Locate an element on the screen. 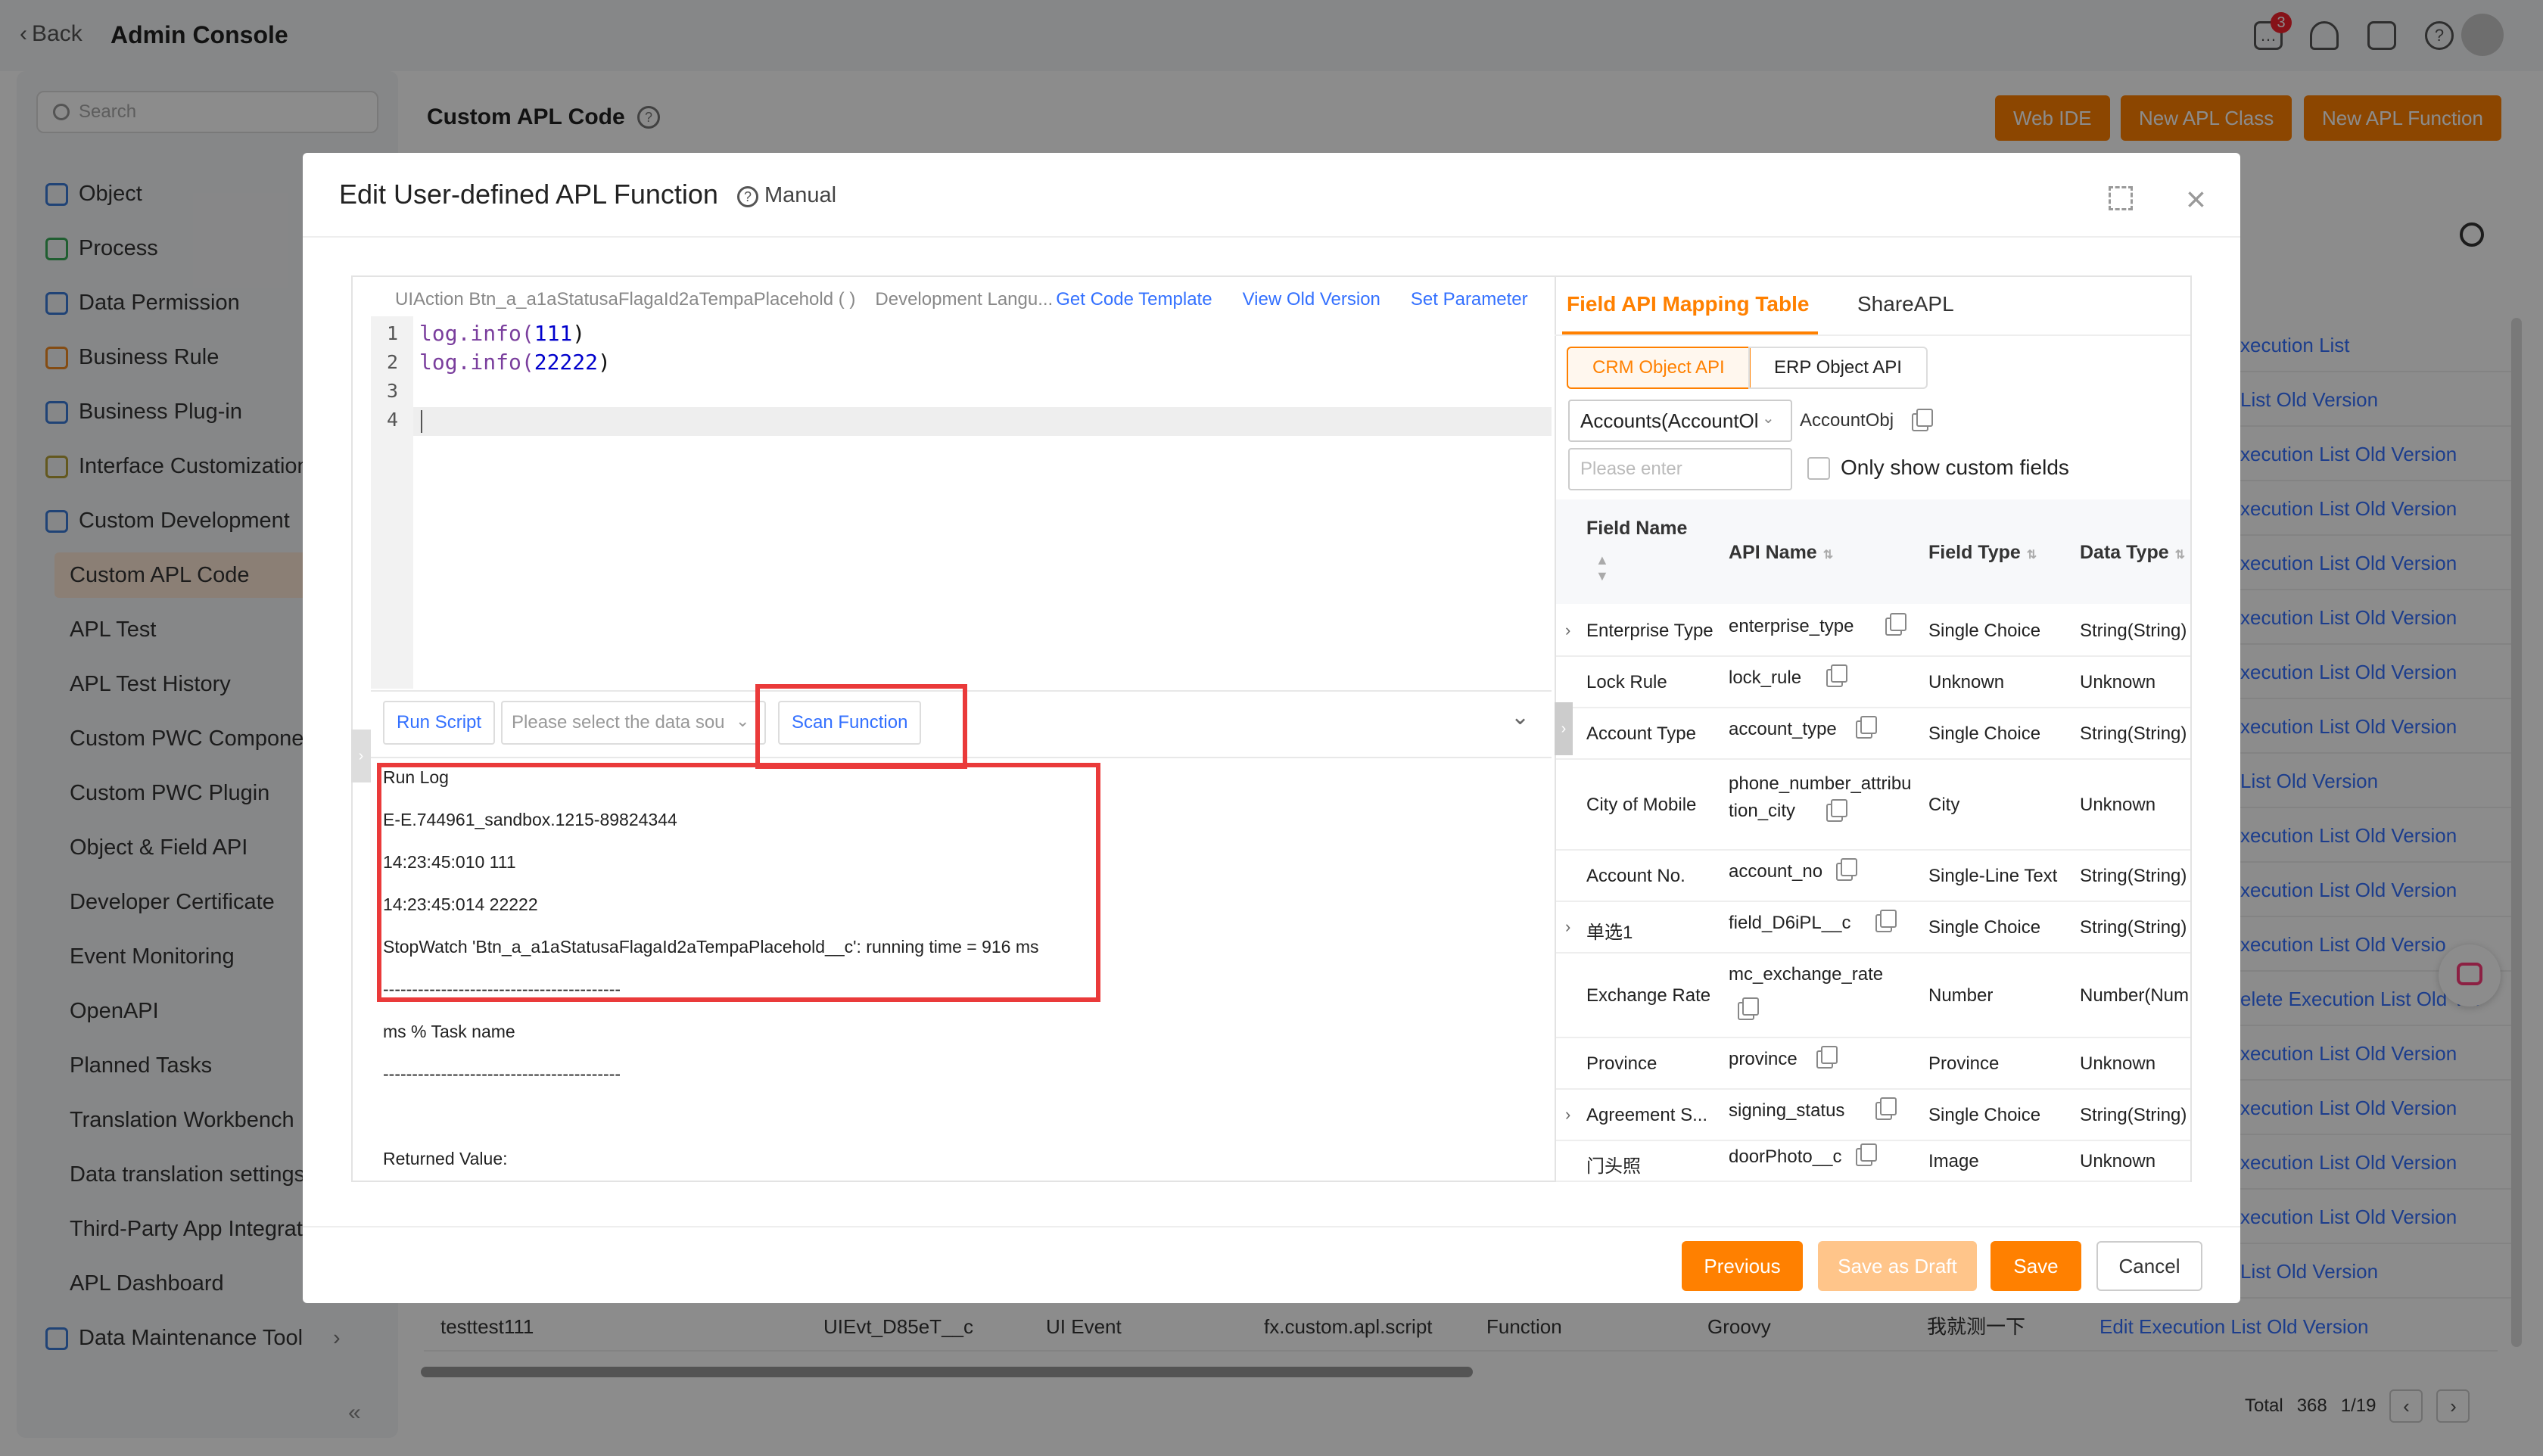  sort-icon: ▲ ▼ is located at coordinates (1602, 568).